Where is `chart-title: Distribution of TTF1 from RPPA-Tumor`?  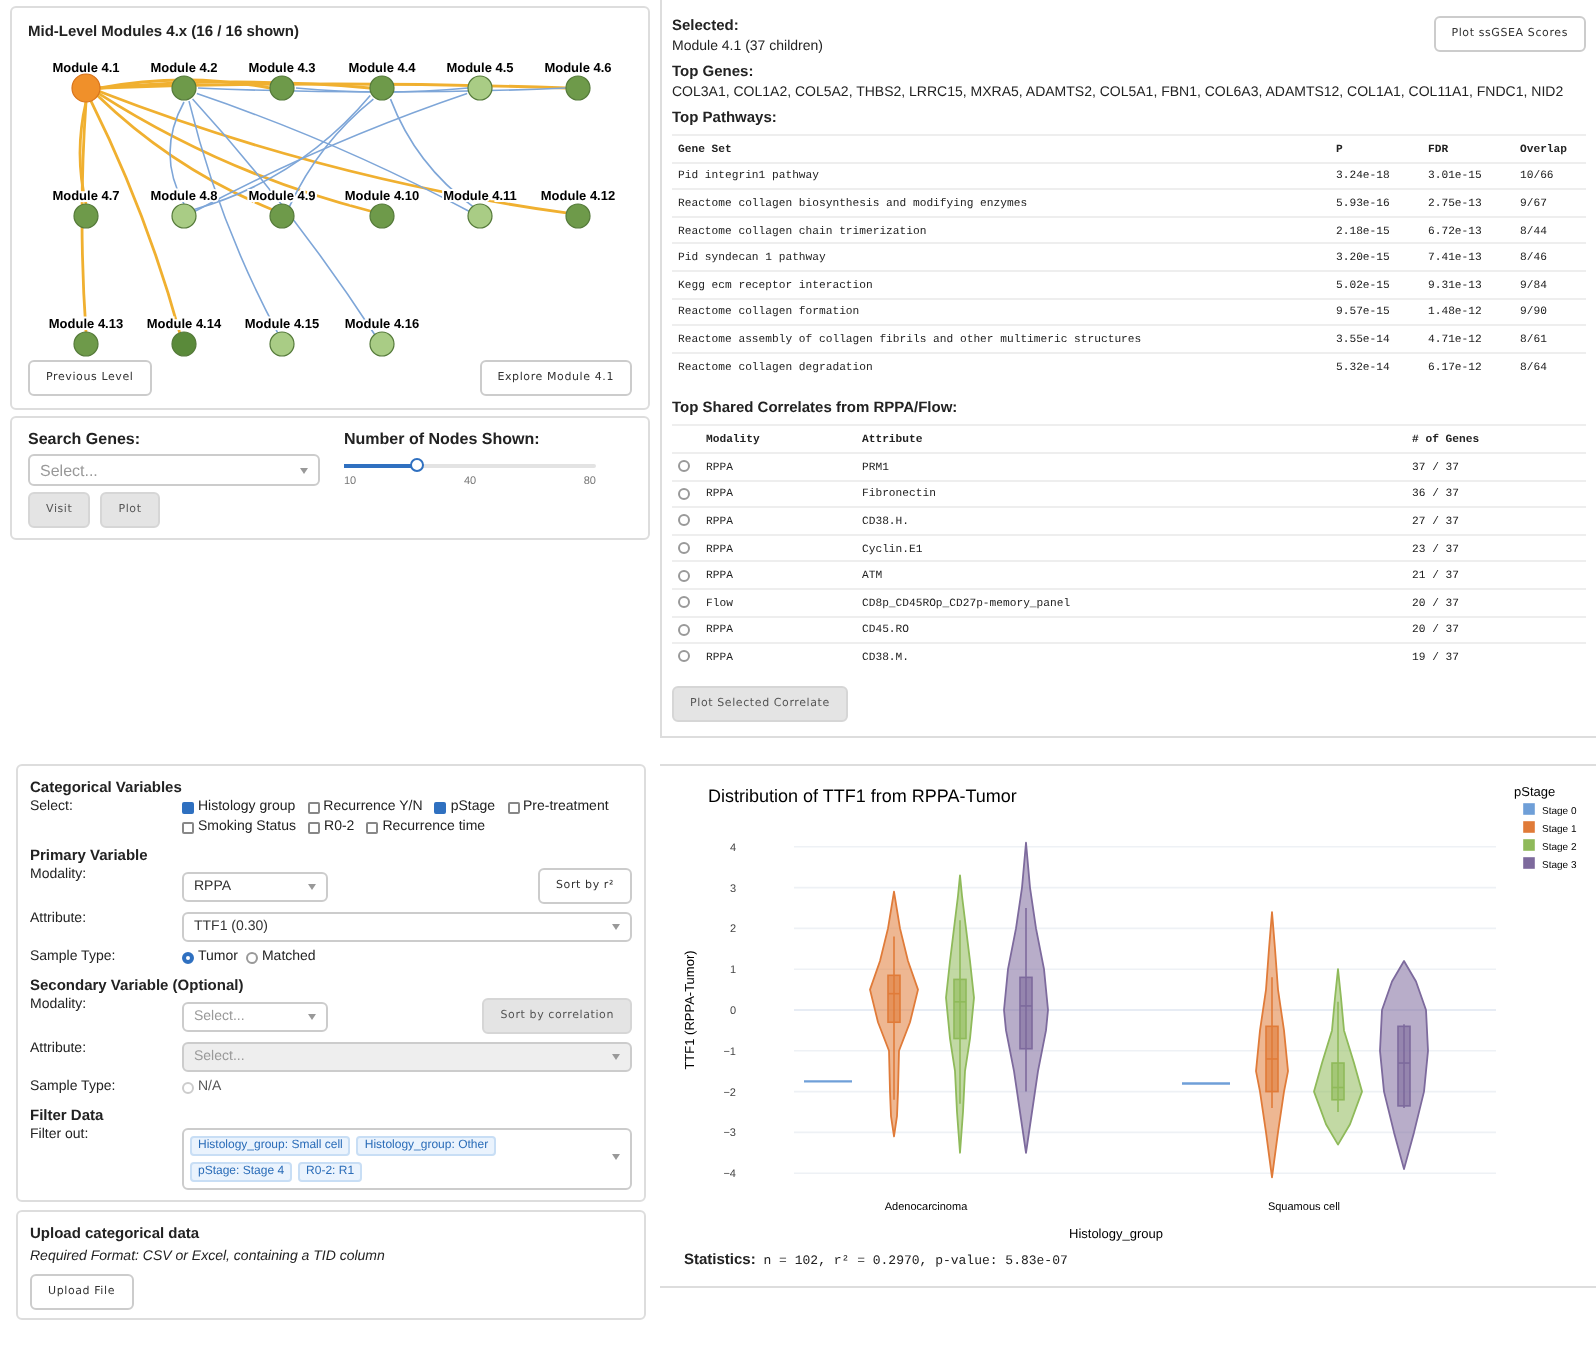 chart-title: Distribution of TTF1 from RPPA-Tumor is located at coordinates (862, 796).